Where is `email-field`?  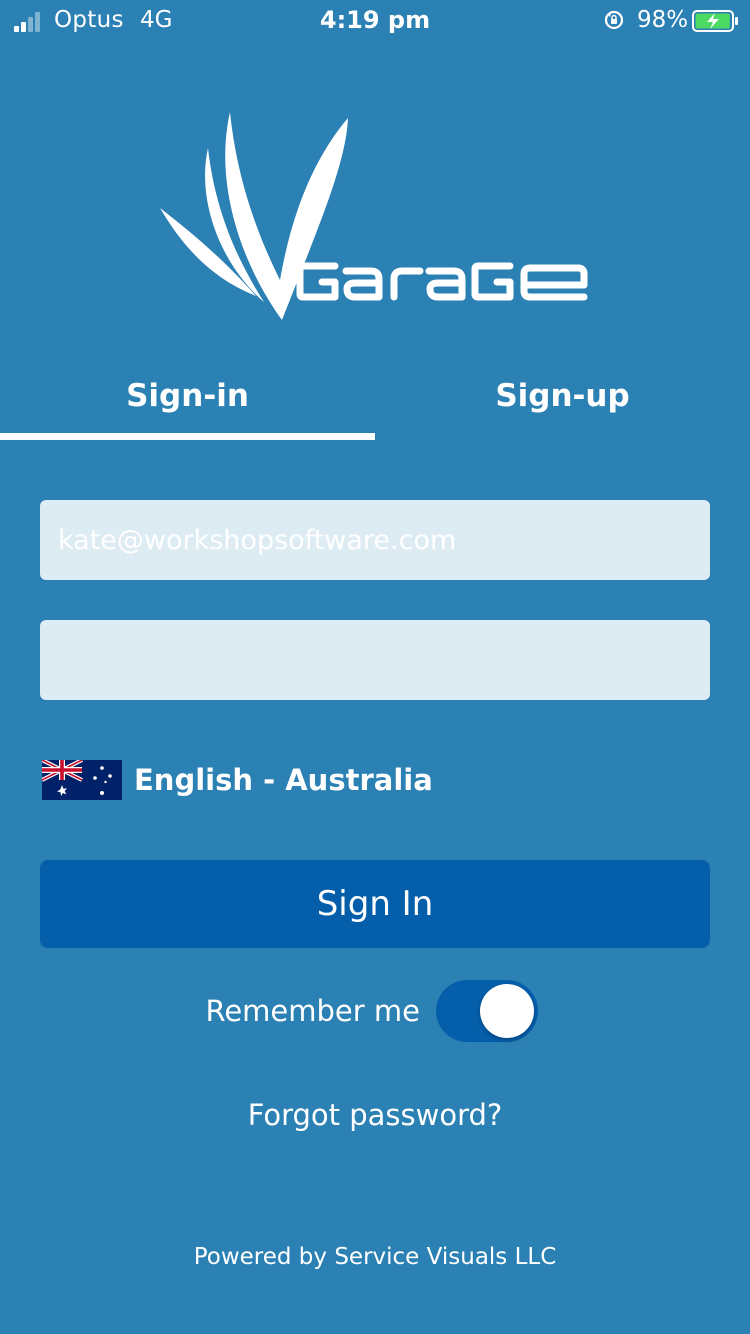 email-field is located at coordinates (375, 540).